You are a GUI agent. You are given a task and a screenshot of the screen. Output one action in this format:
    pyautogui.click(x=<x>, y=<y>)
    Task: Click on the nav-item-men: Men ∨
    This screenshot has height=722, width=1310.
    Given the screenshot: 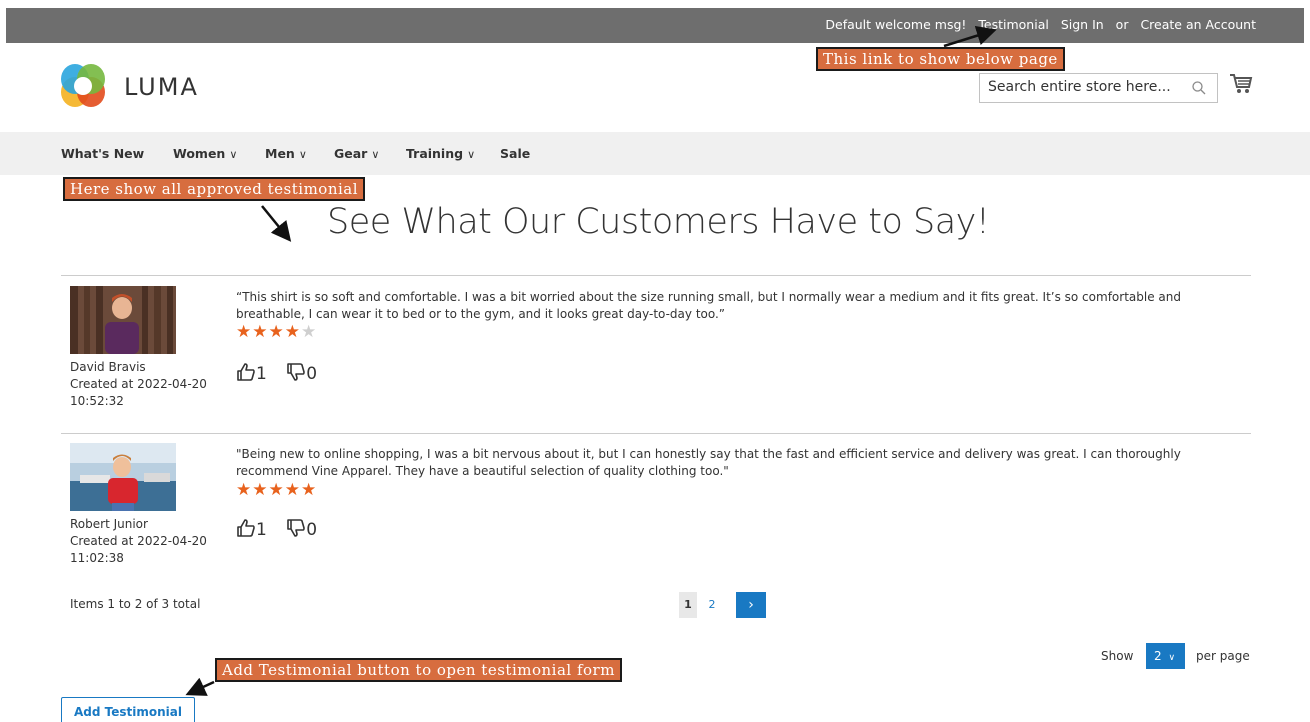 What is the action you would take?
    pyautogui.click(x=286, y=153)
    